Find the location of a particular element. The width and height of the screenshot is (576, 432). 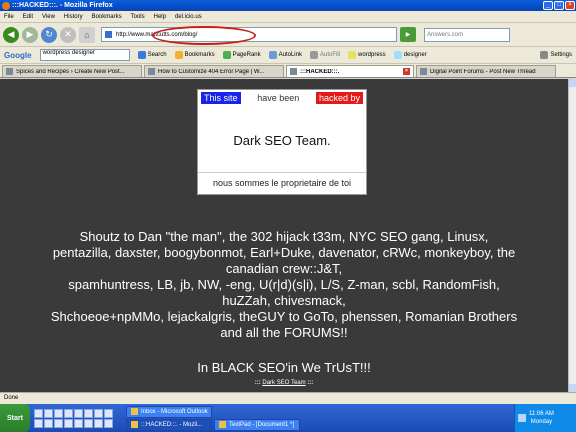

go-button: ▶ is located at coordinates (408, 34).